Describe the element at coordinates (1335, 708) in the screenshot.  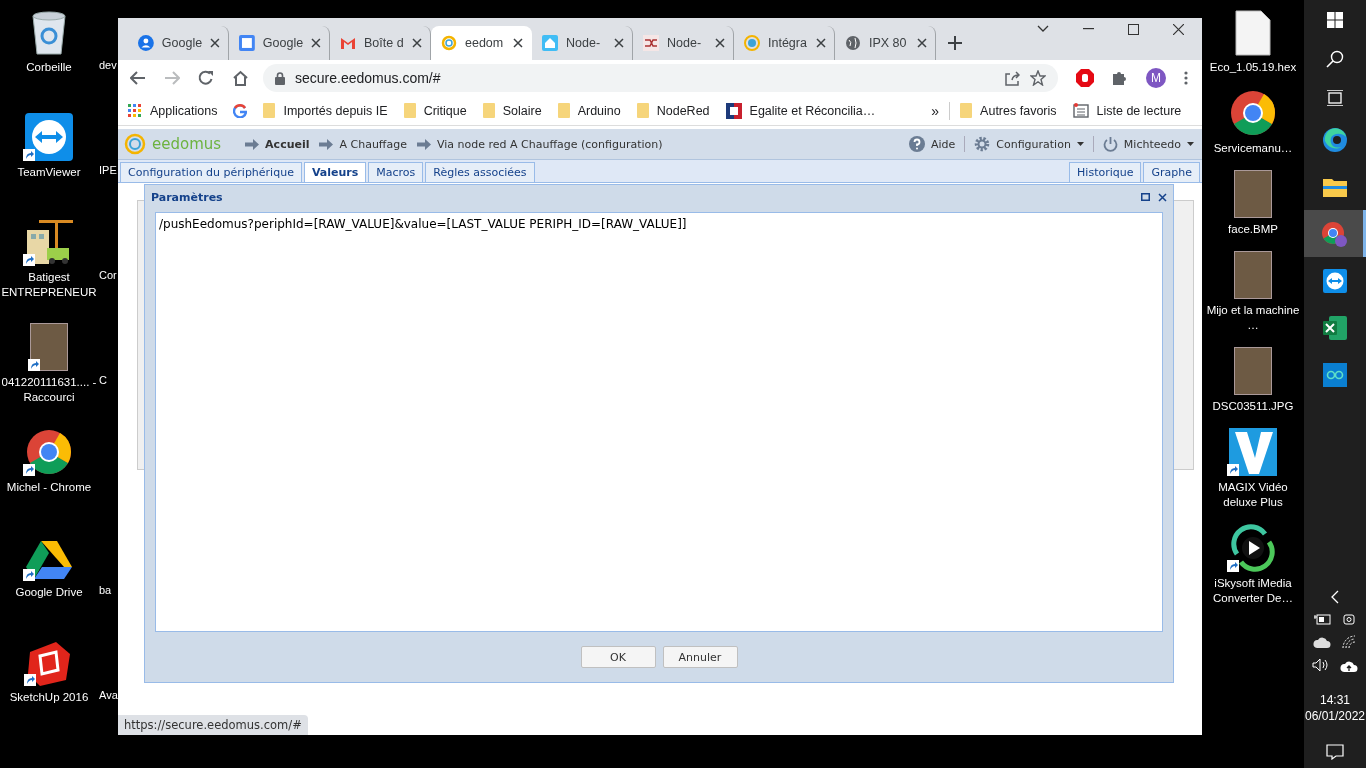
I see `clock: 14:31 06/01/2022` at that location.